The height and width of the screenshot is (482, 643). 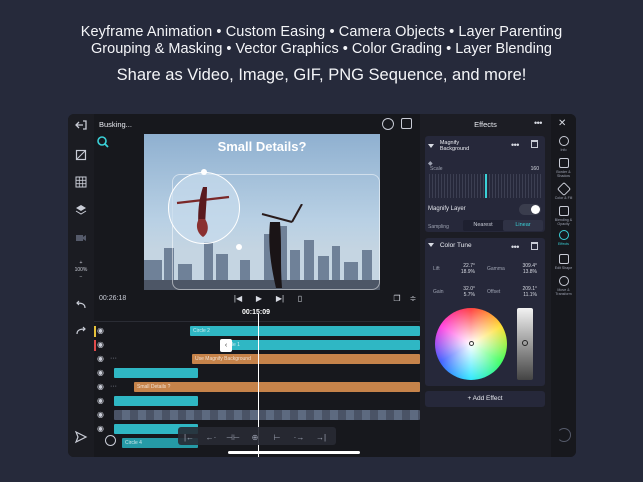 I want to click on keyframe-toolstrip: |← ←· ⊣⊢ ⊕ ⊢ ·→ →|, so click(x=257, y=436).